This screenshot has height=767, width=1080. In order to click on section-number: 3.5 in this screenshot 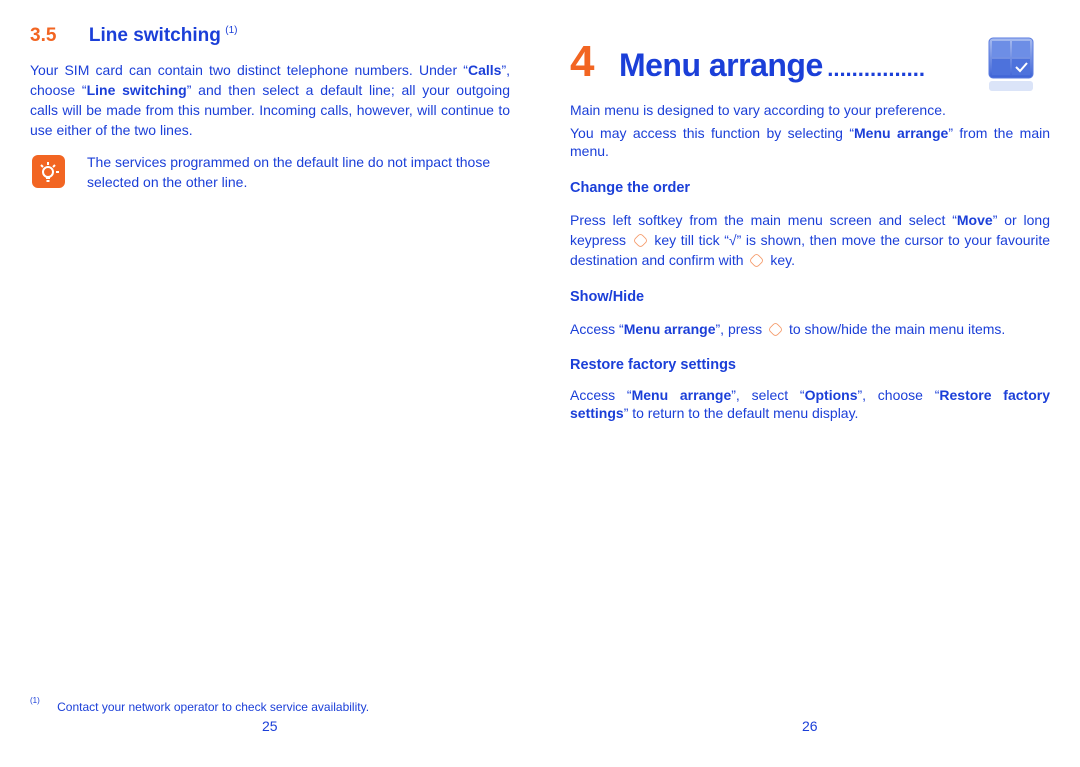, I will do `click(43, 35)`.